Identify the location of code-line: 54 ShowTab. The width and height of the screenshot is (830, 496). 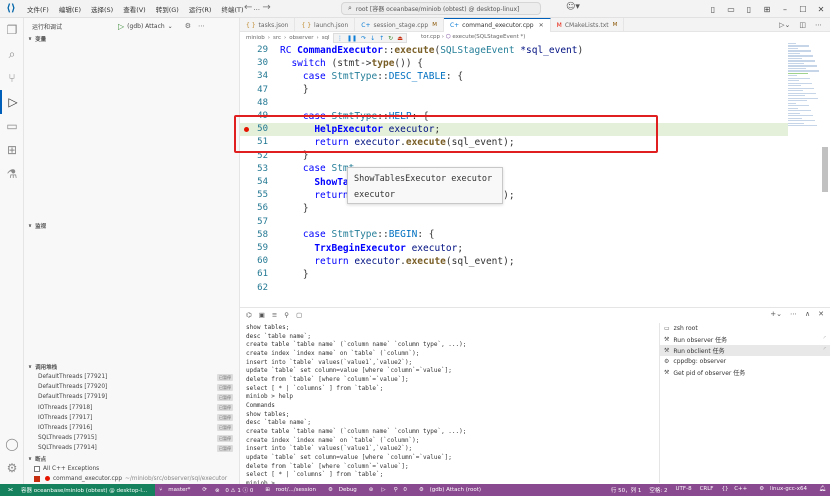
(514, 182).